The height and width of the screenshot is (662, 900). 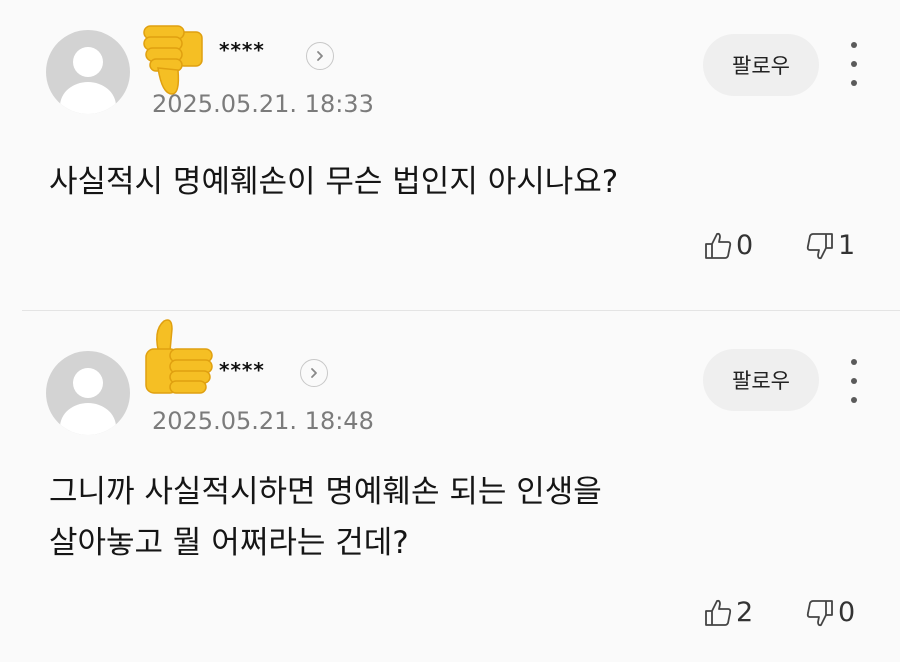 I want to click on thumbs-down-emoji-icon, so click(x=173, y=60).